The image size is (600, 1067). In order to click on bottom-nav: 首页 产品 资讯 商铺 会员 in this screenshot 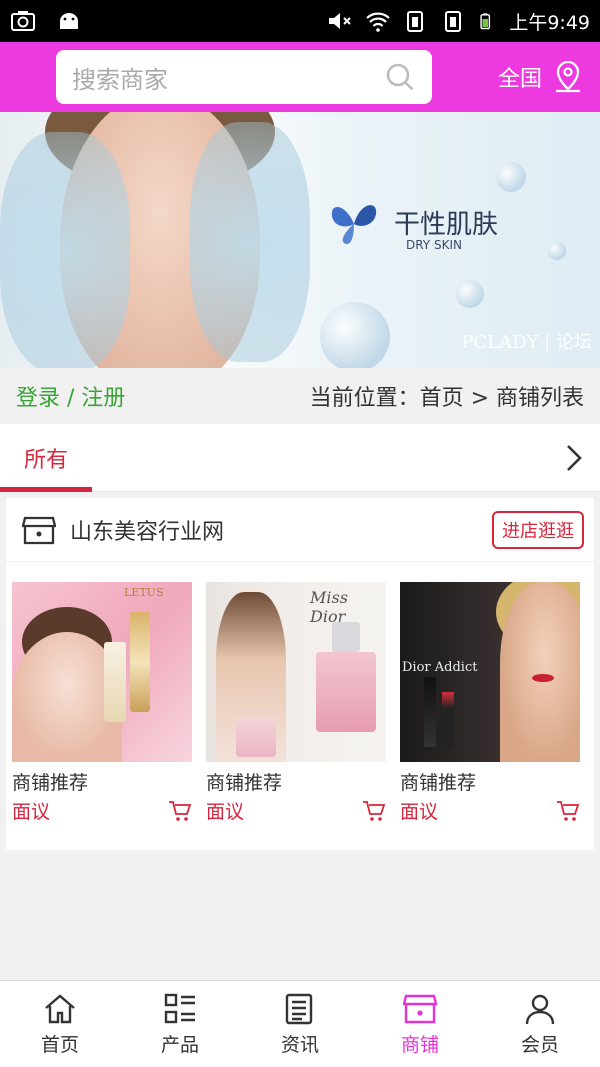, I will do `click(300, 1023)`.